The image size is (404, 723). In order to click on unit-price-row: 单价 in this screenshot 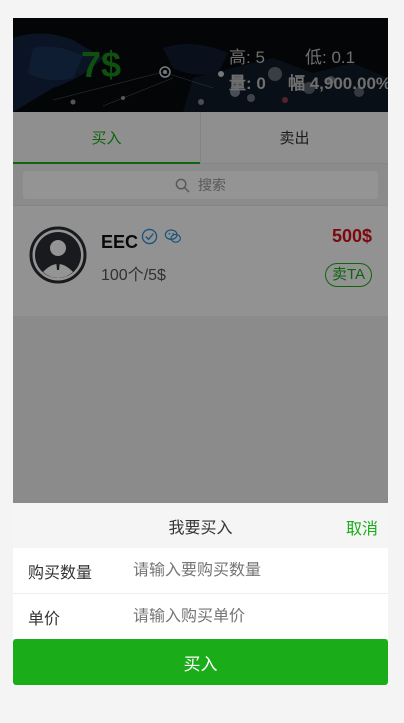, I will do `click(200, 617)`.